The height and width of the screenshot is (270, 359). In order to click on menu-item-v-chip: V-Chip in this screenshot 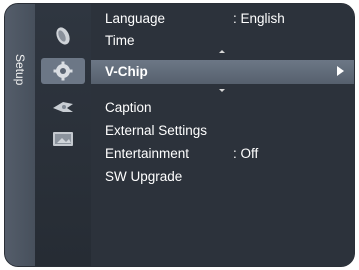, I will do `click(222, 72)`.